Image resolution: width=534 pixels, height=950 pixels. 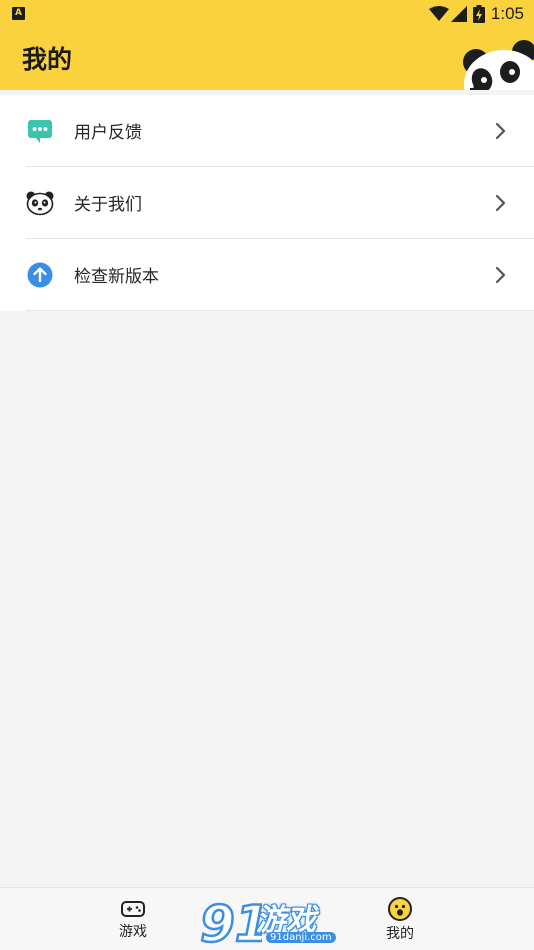 I want to click on menu-item-feedback: 用户反馈, so click(x=280, y=131).